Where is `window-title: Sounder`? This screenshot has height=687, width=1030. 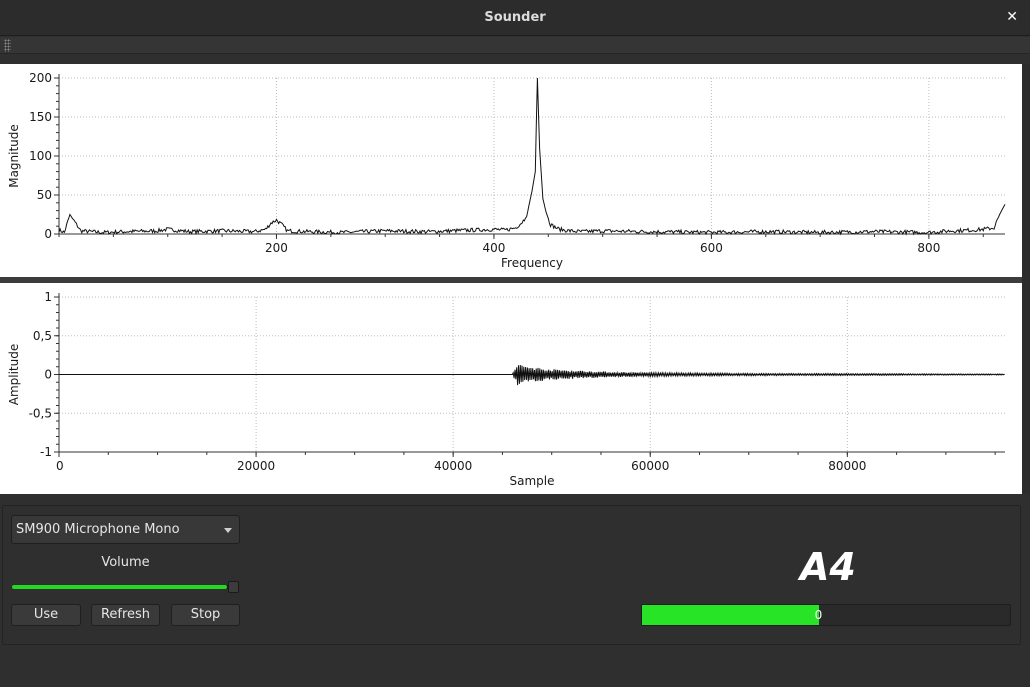
window-title: Sounder is located at coordinates (515, 17).